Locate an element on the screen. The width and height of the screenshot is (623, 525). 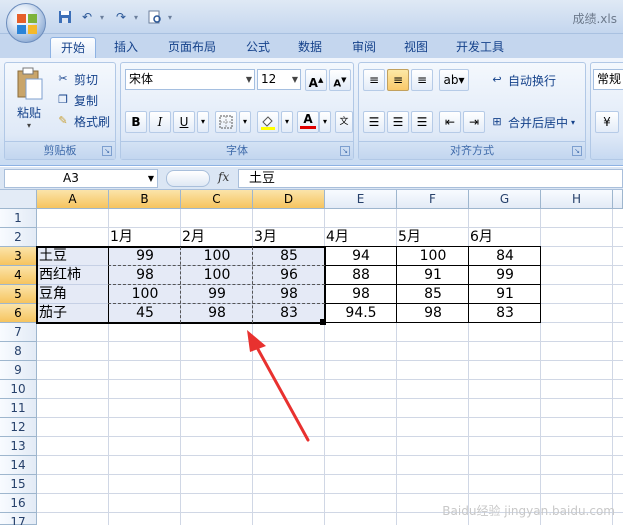
font-color-button: A is located at coordinates (308, 122).